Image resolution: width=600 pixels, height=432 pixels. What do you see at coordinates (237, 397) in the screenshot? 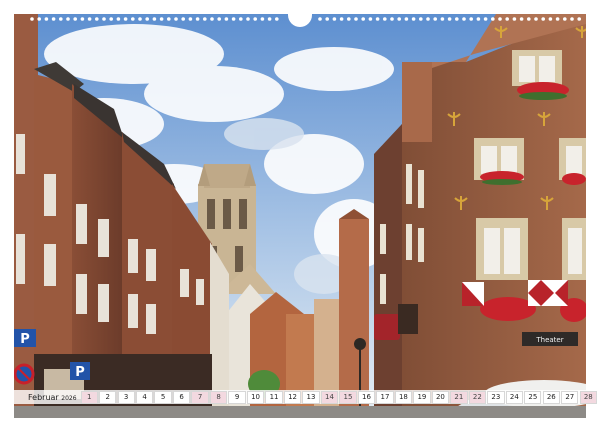
I see `day-cell: 9` at bounding box center [237, 397].